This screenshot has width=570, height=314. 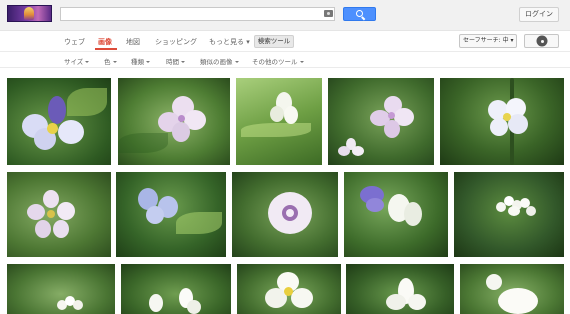 What do you see at coordinates (105, 42) in the screenshot?
I see `tab-images: 画像` at bounding box center [105, 42].